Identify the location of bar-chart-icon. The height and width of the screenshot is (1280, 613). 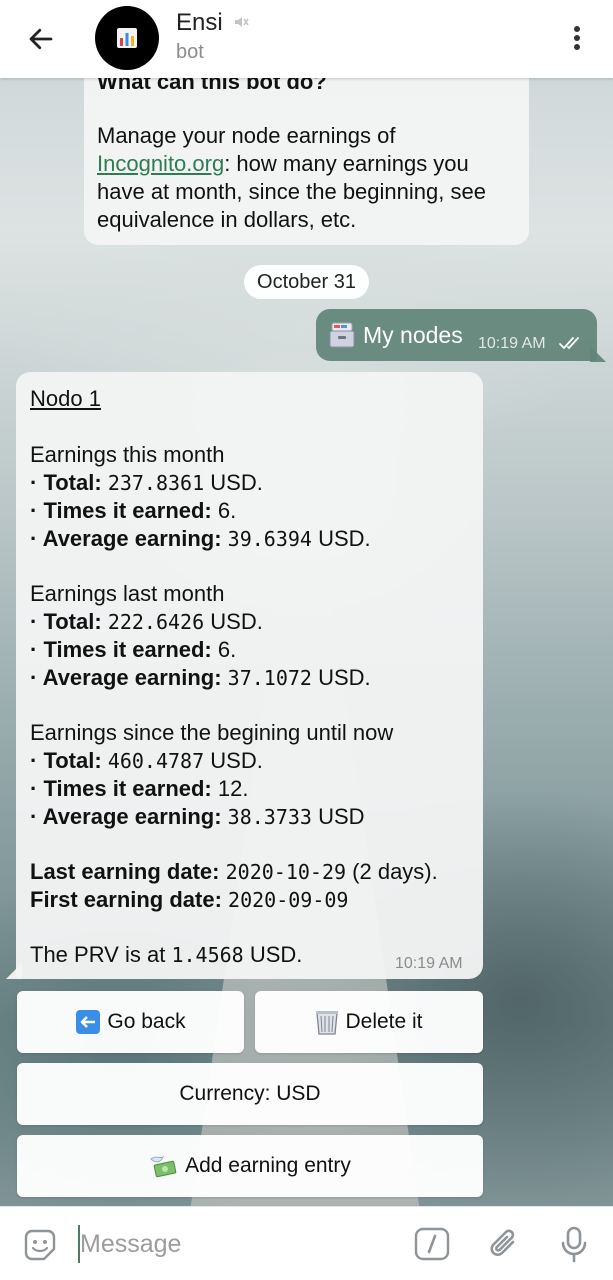
(127, 38).